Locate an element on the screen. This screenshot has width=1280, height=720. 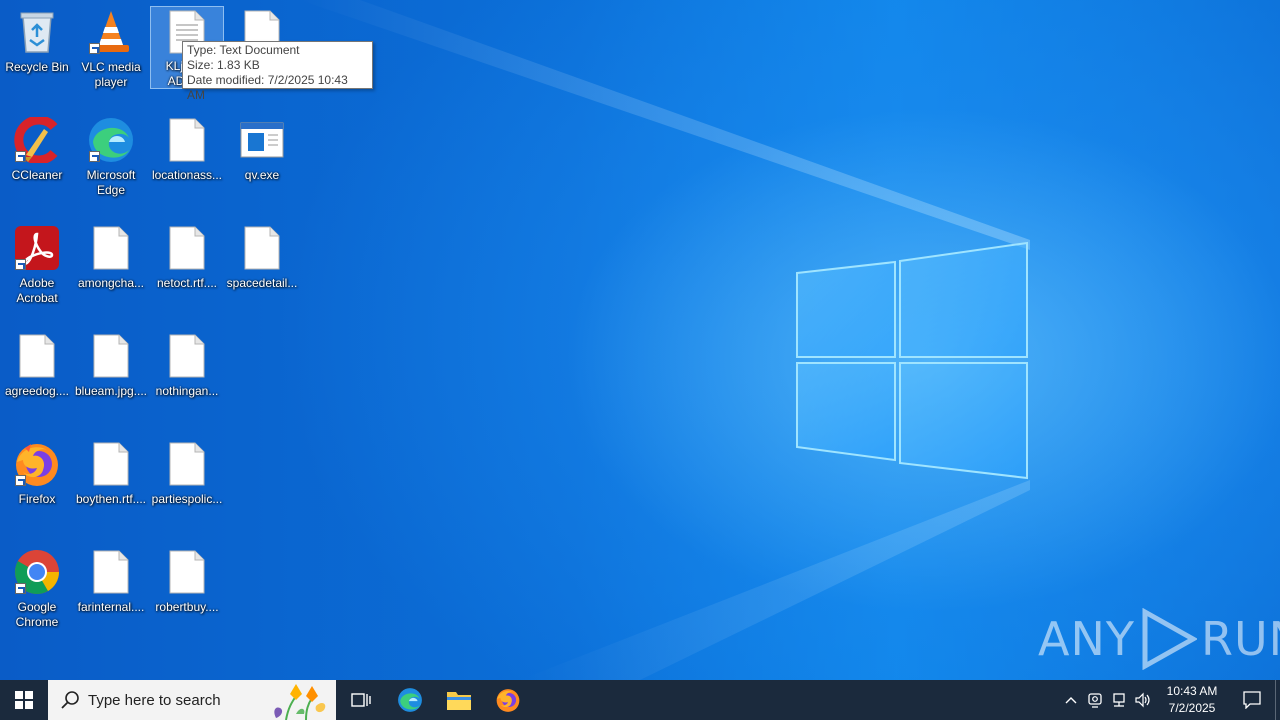
anyrun-watermark: ANY RUN is located at coordinates (1159, 639).